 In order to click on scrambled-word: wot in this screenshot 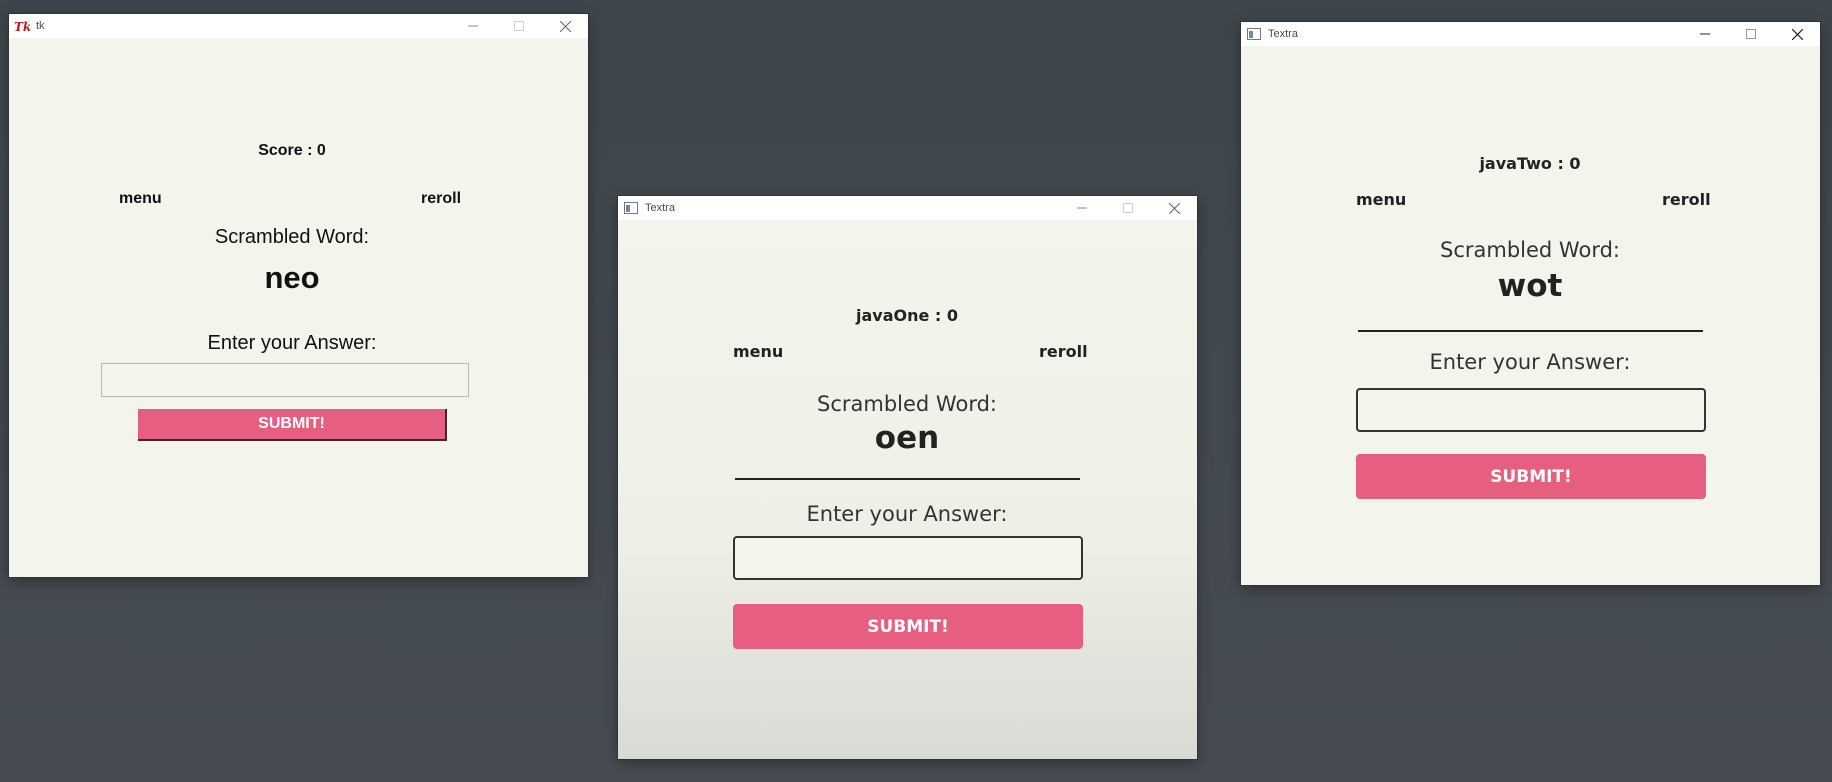, I will do `click(1530, 286)`.